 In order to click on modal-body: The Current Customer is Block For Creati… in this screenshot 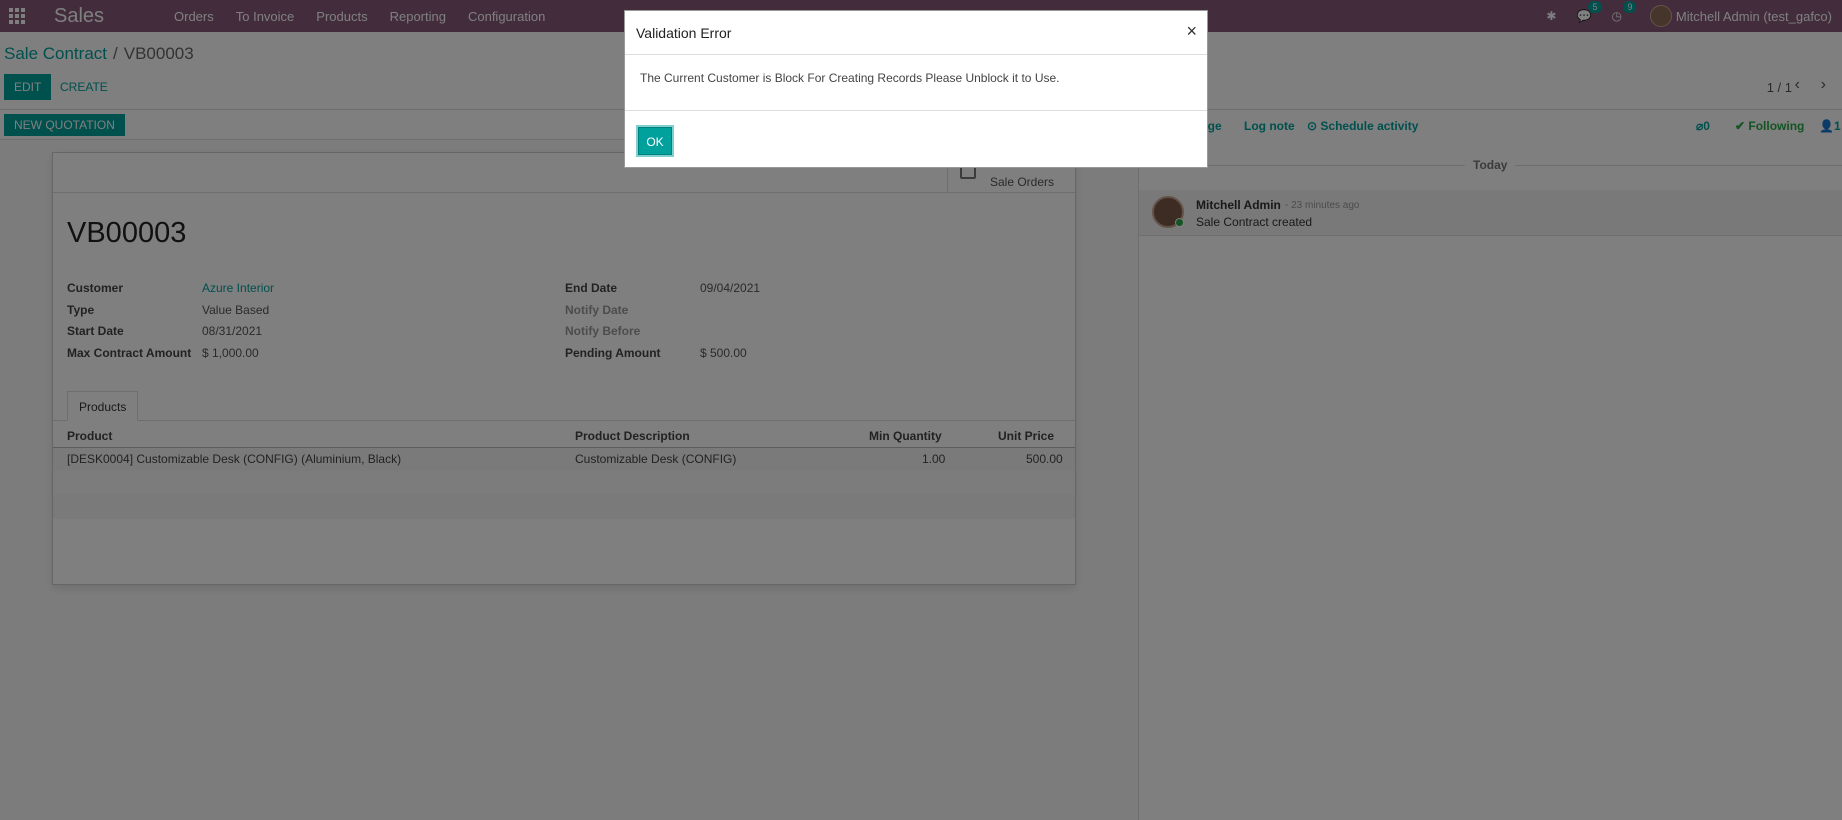, I will do `click(916, 83)`.